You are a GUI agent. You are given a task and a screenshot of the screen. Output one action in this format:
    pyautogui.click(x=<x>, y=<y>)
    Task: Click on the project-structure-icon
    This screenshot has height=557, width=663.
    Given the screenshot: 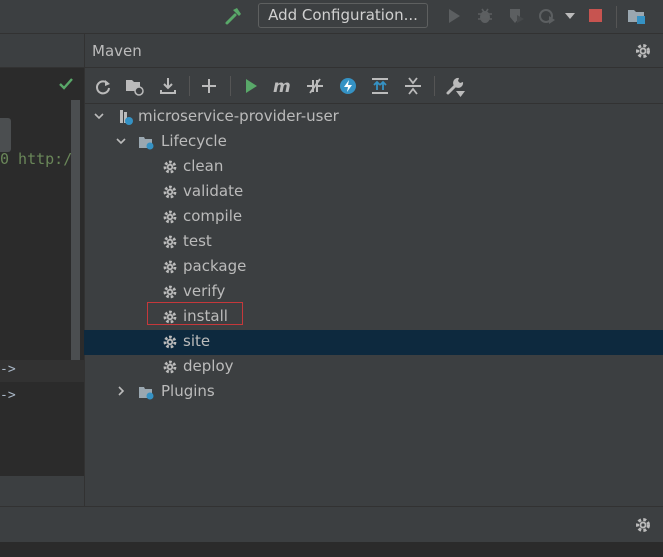 What is the action you would take?
    pyautogui.click(x=636, y=16)
    